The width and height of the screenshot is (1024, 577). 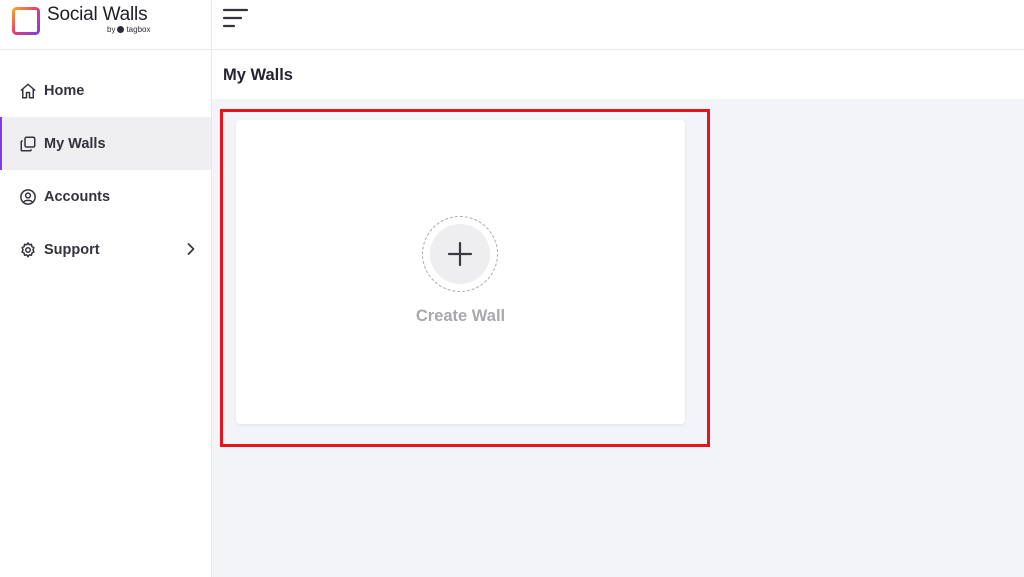 I want to click on plus-icon, so click(x=460, y=254).